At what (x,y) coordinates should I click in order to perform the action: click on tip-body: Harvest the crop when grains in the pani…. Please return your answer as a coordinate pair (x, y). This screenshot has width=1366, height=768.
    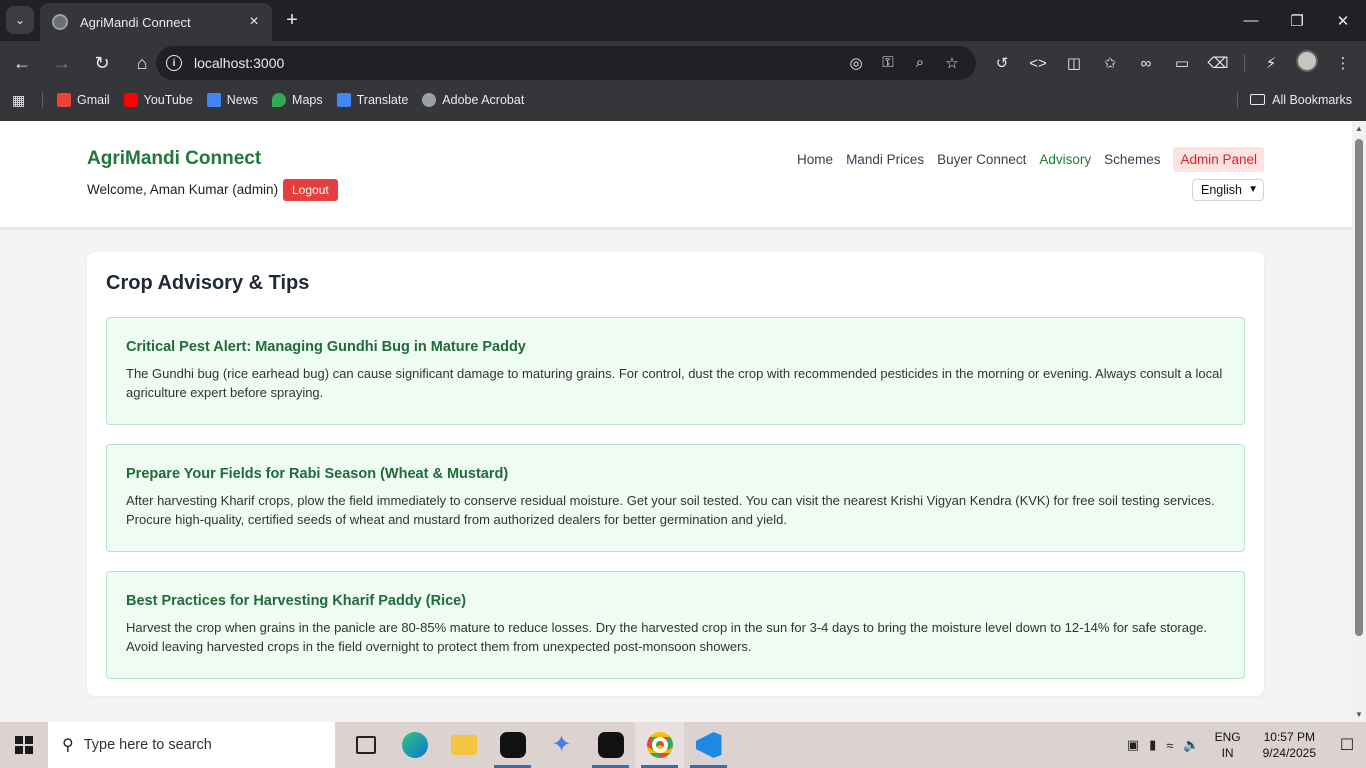
    Looking at the image, I should click on (667, 637).